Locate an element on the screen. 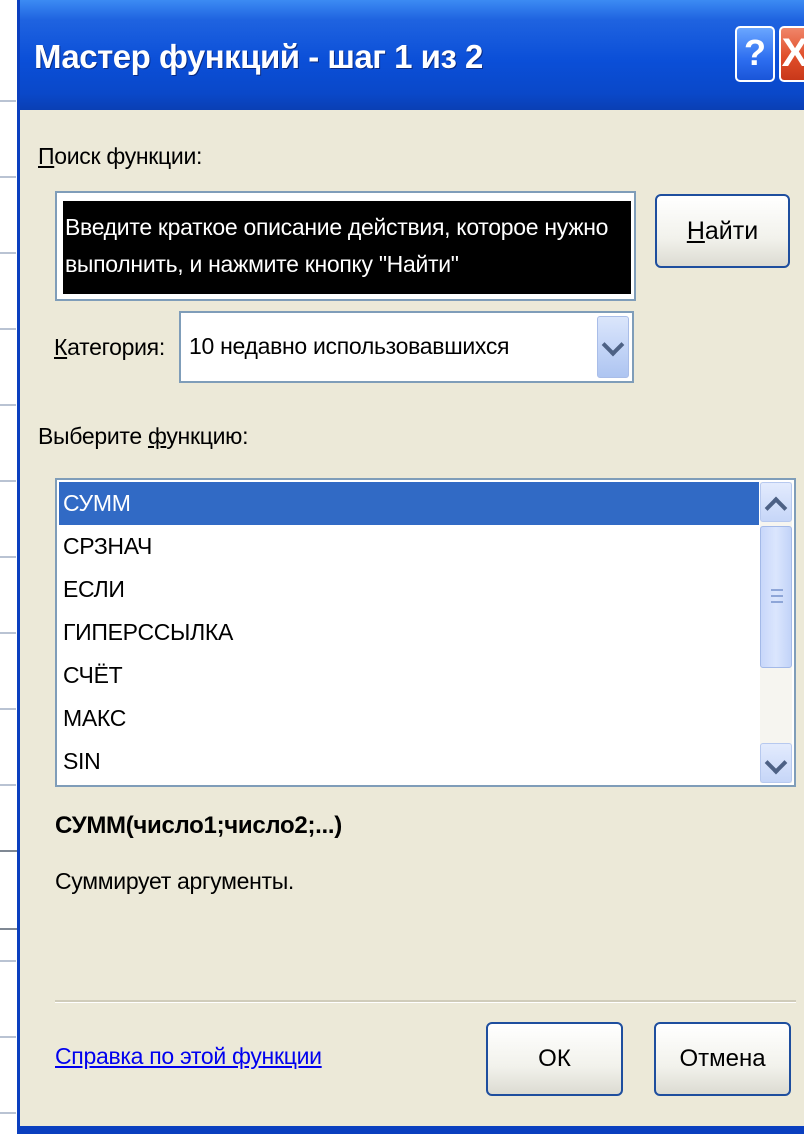 This screenshot has height=1134, width=804. find-button: Найти is located at coordinates (722, 231).